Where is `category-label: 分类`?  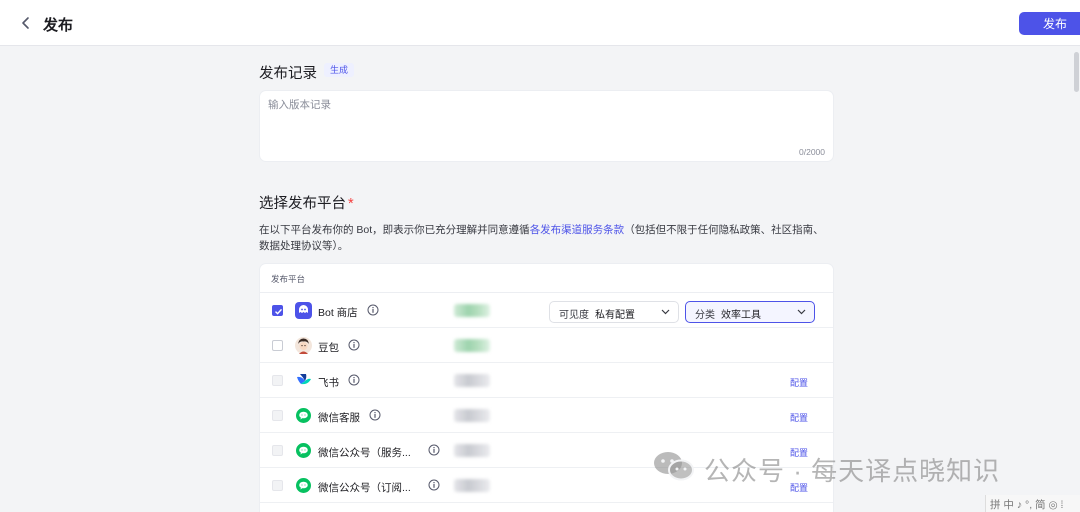 category-label: 分类 is located at coordinates (705, 315).